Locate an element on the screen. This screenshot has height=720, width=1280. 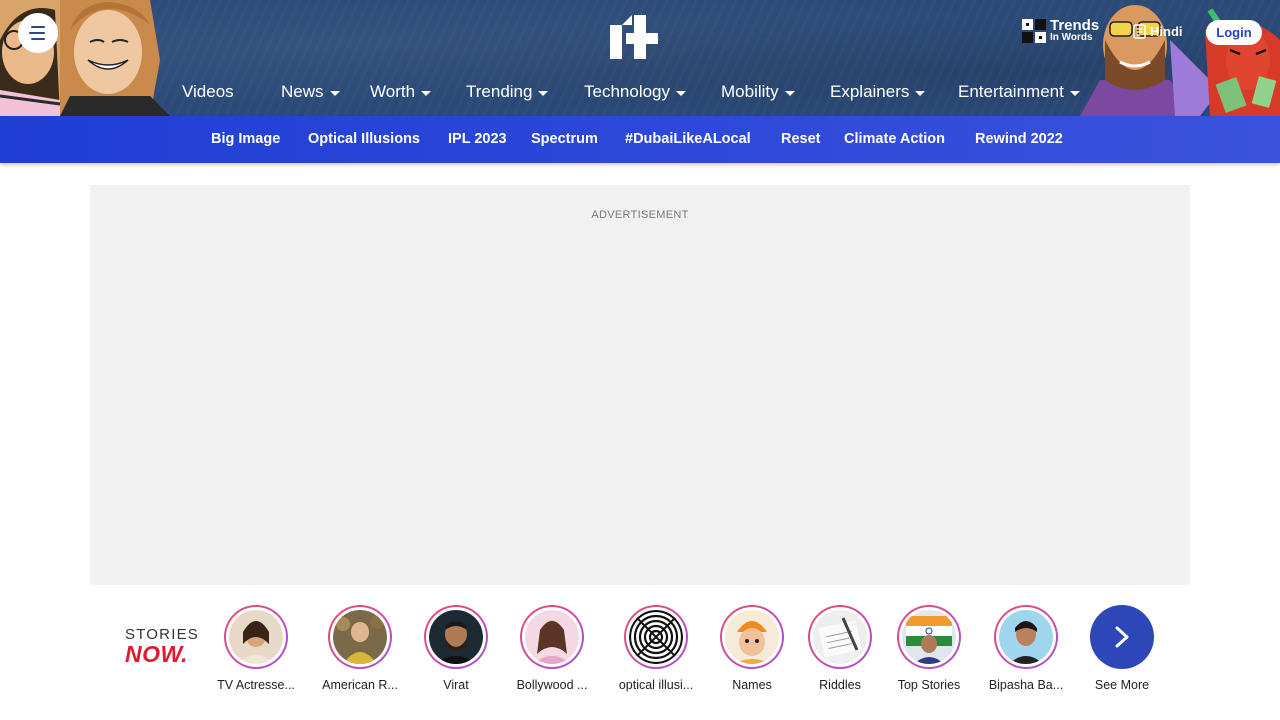
nav-videos: Videos is located at coordinates (208, 92).